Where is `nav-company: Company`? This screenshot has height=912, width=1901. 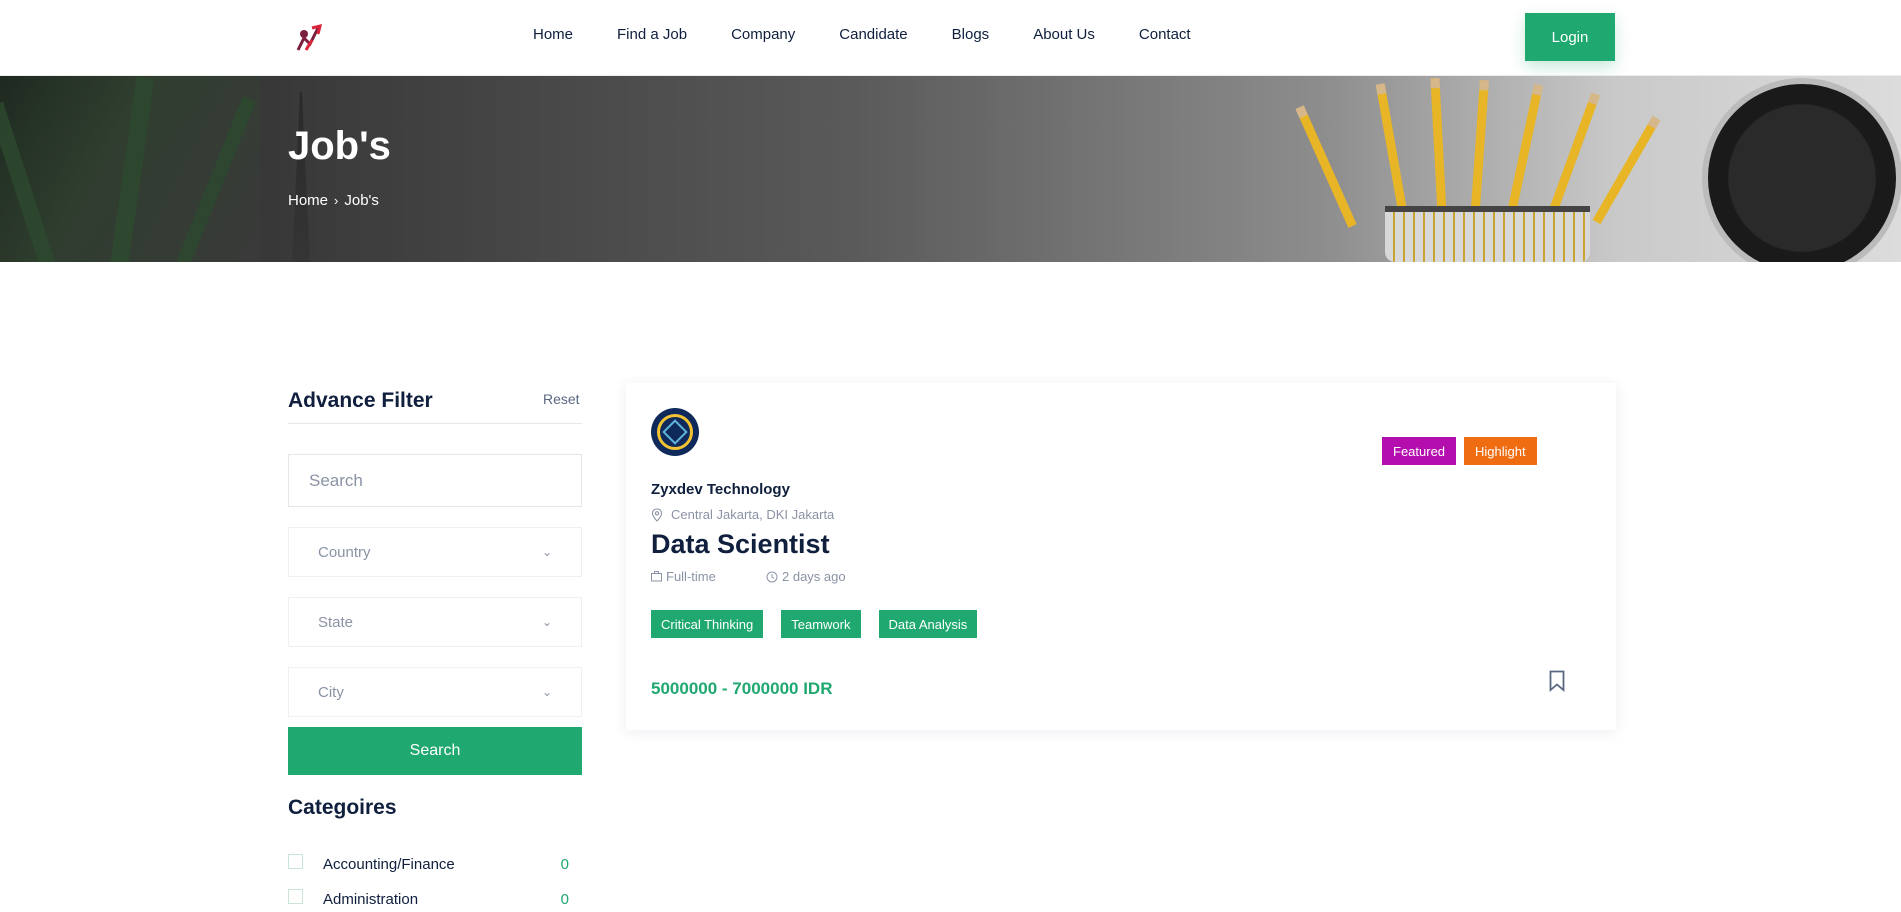 nav-company: Company is located at coordinates (763, 34).